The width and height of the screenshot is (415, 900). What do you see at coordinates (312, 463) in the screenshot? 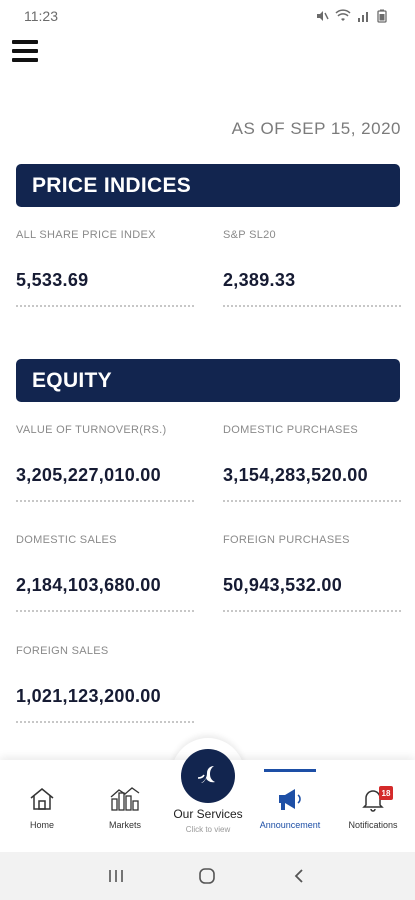
I see `stat-domestic-purchases: DOMESTIC PURCHASES 3,154,283,520.00` at bounding box center [312, 463].